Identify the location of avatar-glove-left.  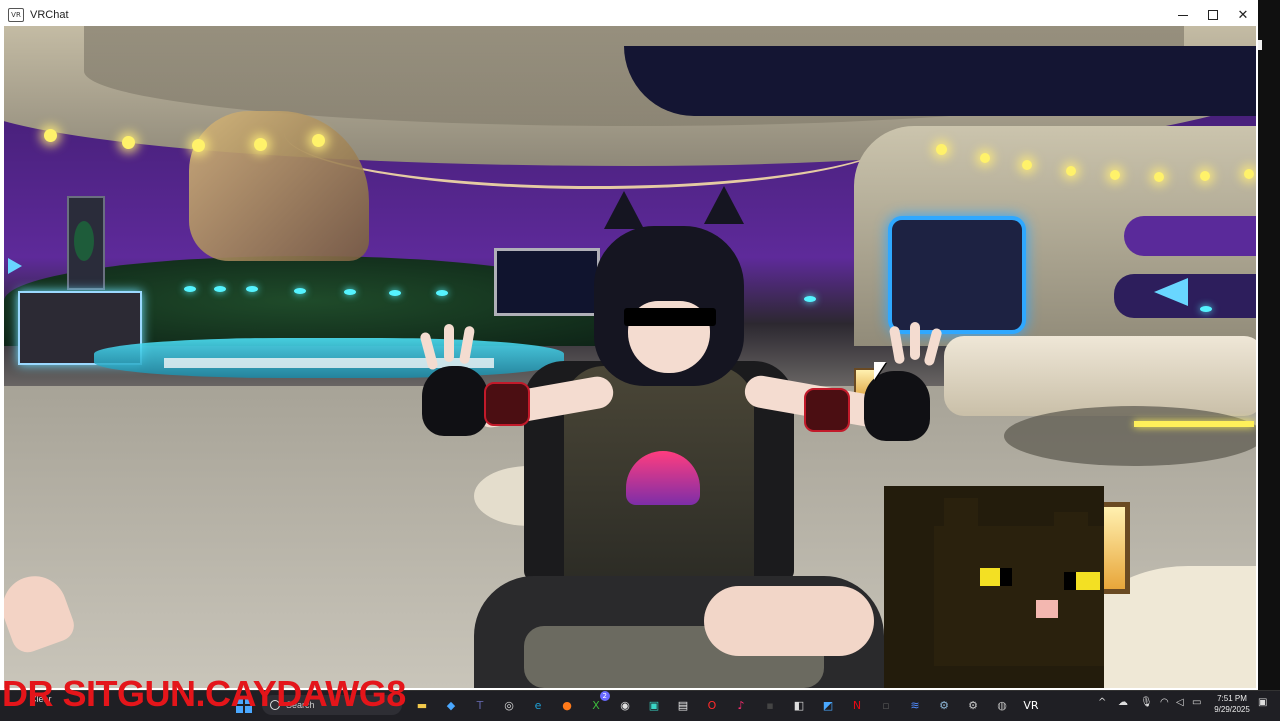
(455, 401).